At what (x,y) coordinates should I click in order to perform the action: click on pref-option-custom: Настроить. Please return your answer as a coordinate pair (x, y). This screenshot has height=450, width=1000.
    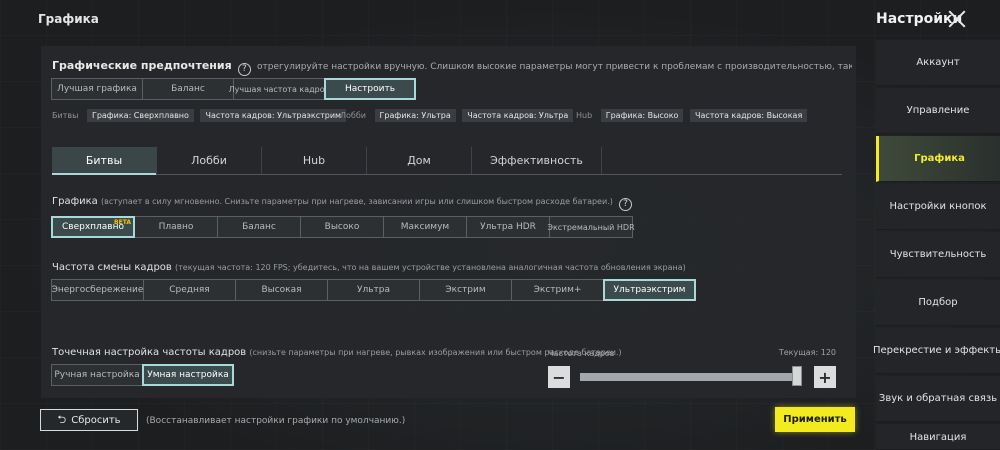
    Looking at the image, I should click on (370, 89).